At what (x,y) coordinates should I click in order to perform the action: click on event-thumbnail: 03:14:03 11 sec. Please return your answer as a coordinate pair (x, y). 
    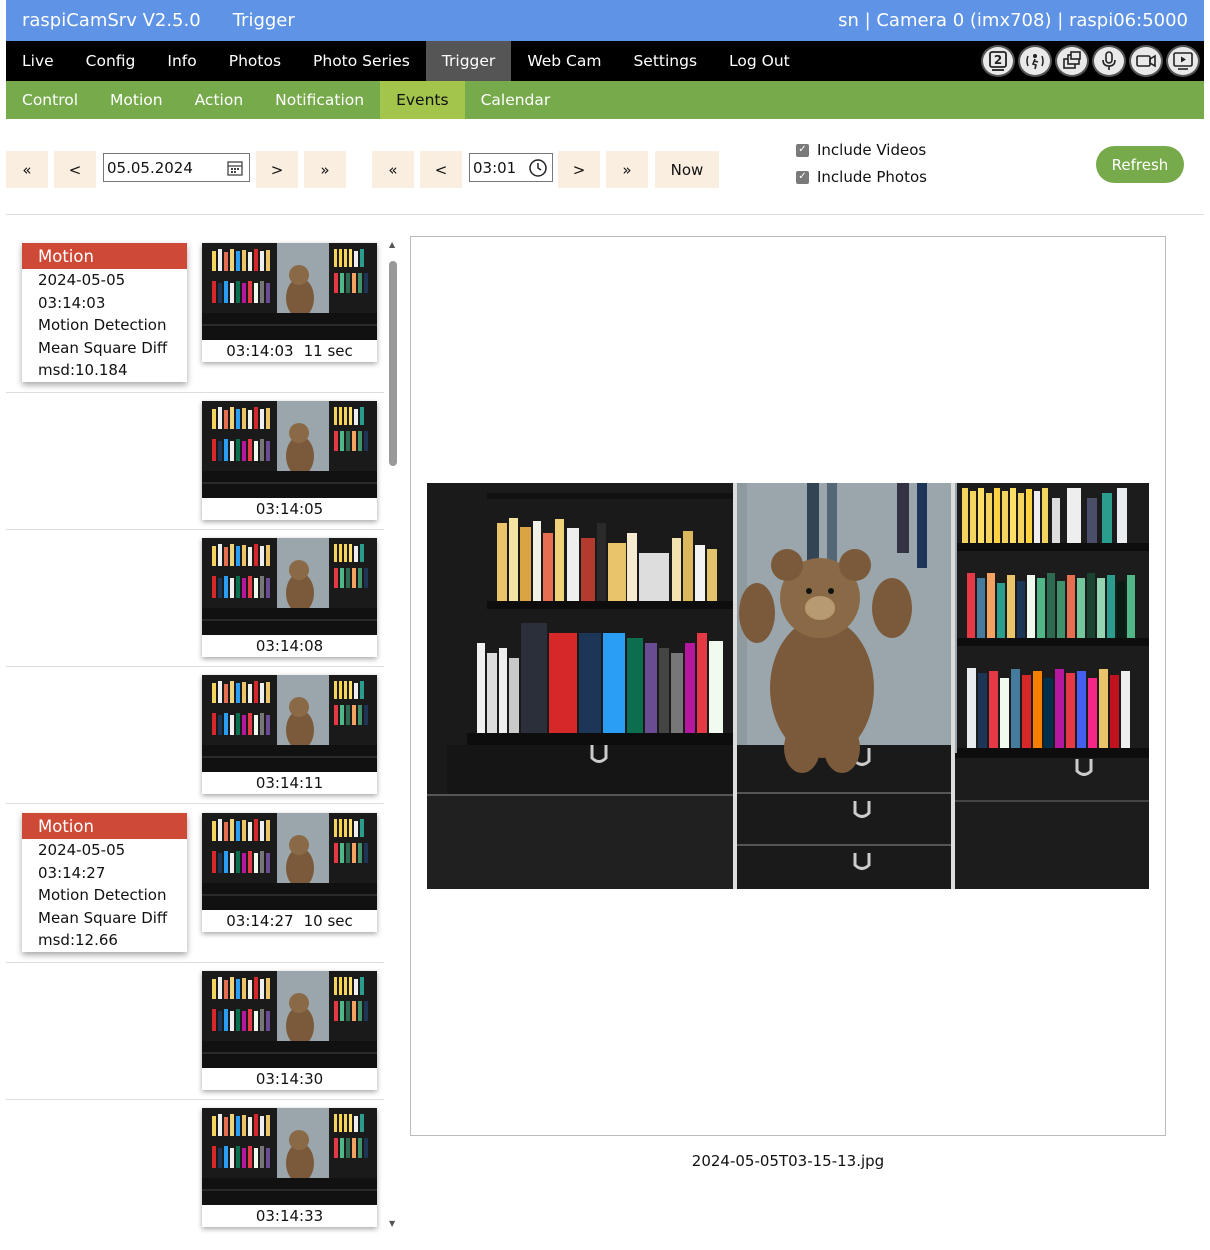
    Looking at the image, I should click on (289, 302).